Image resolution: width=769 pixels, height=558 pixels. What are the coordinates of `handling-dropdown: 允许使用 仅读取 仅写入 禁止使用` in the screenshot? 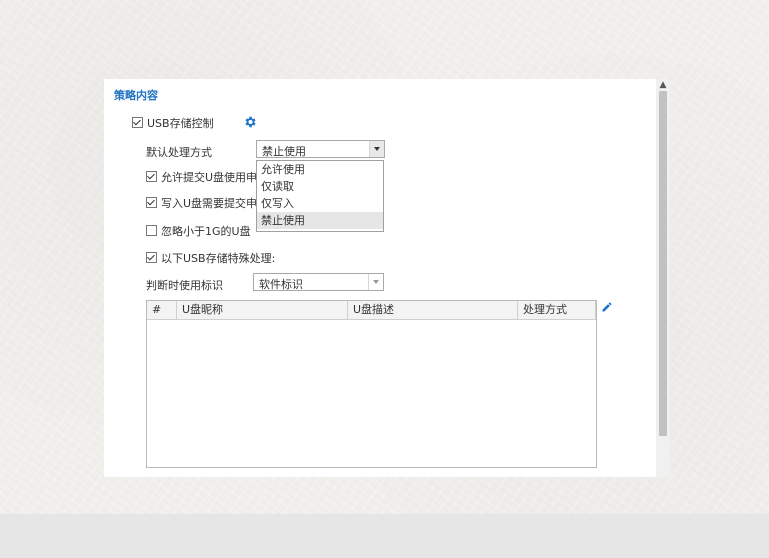 It's located at (320, 196).